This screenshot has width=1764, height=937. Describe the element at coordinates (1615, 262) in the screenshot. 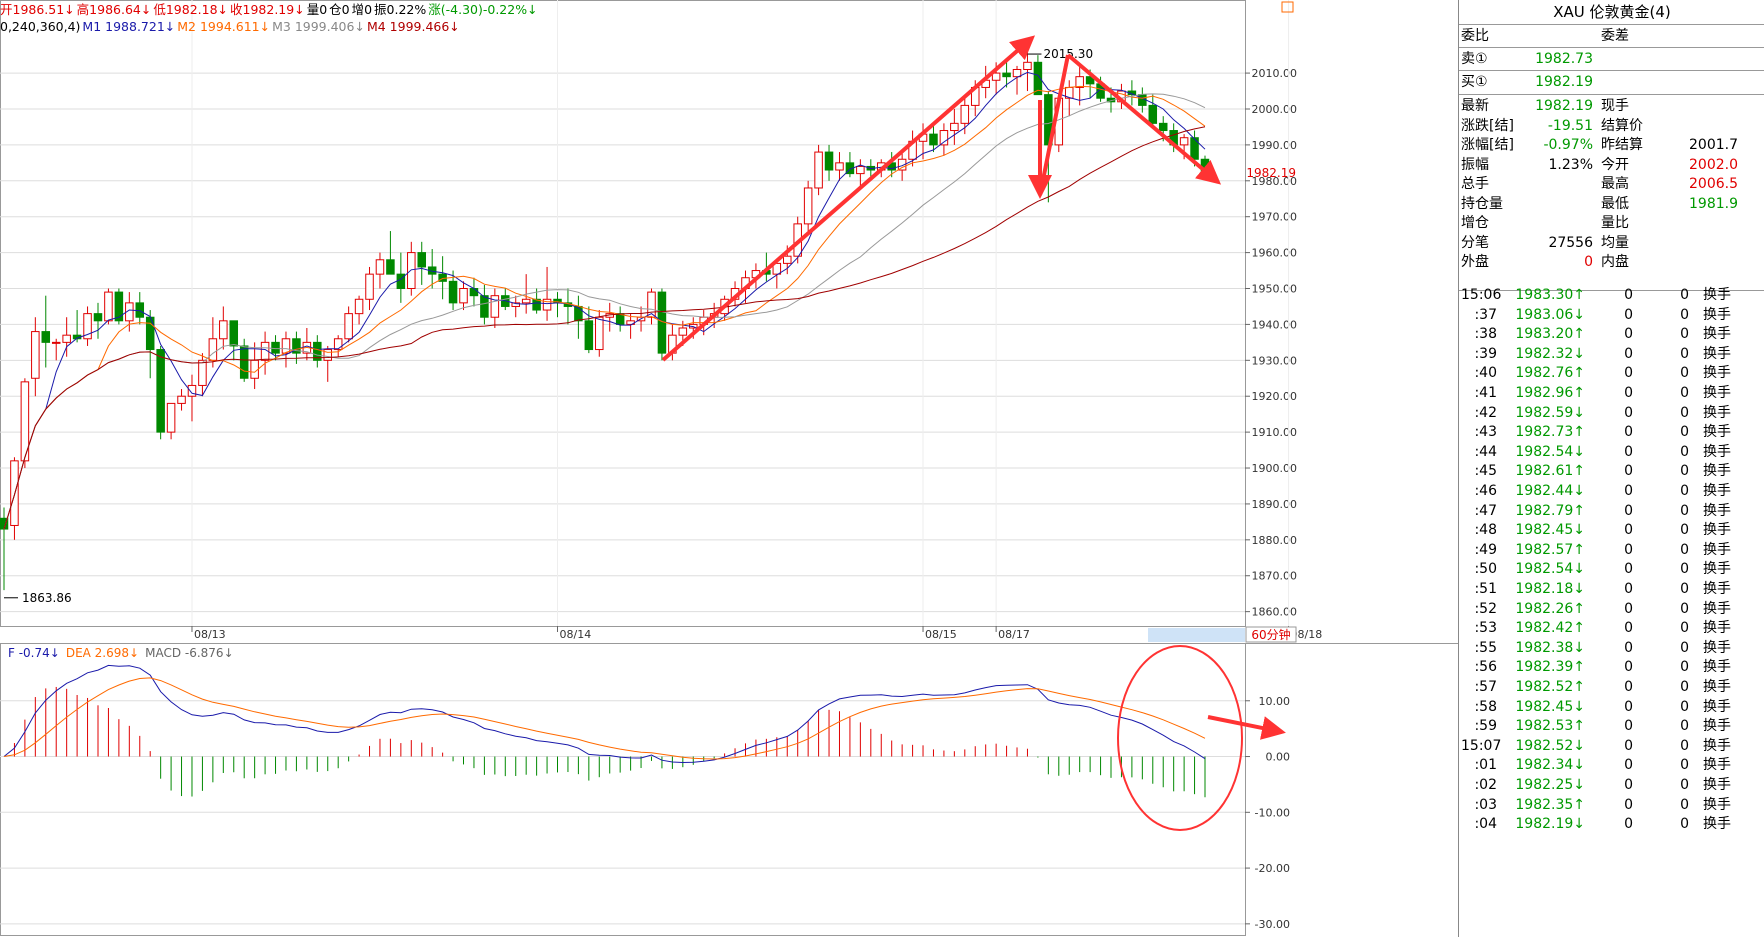

I see `stat-label: 内盘` at that location.